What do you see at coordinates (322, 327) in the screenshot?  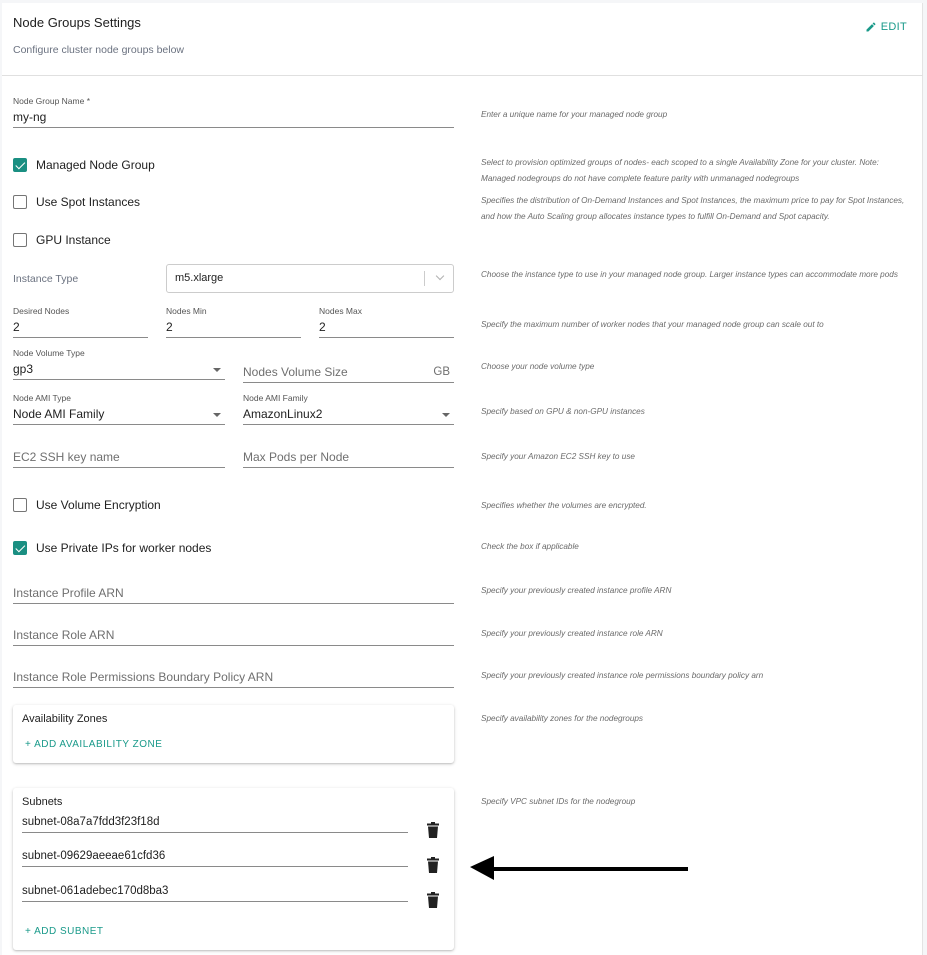 I see `nodes-max-value: 2` at bounding box center [322, 327].